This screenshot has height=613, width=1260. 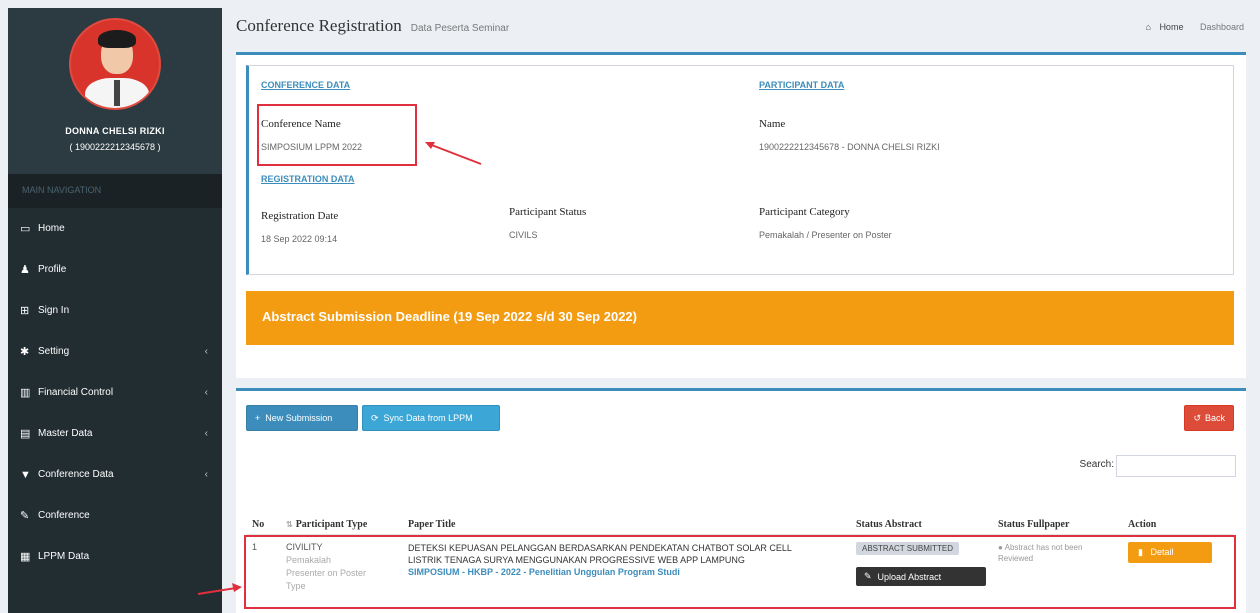 I want to click on home-icon: ⌂, so click(x=1148, y=27).